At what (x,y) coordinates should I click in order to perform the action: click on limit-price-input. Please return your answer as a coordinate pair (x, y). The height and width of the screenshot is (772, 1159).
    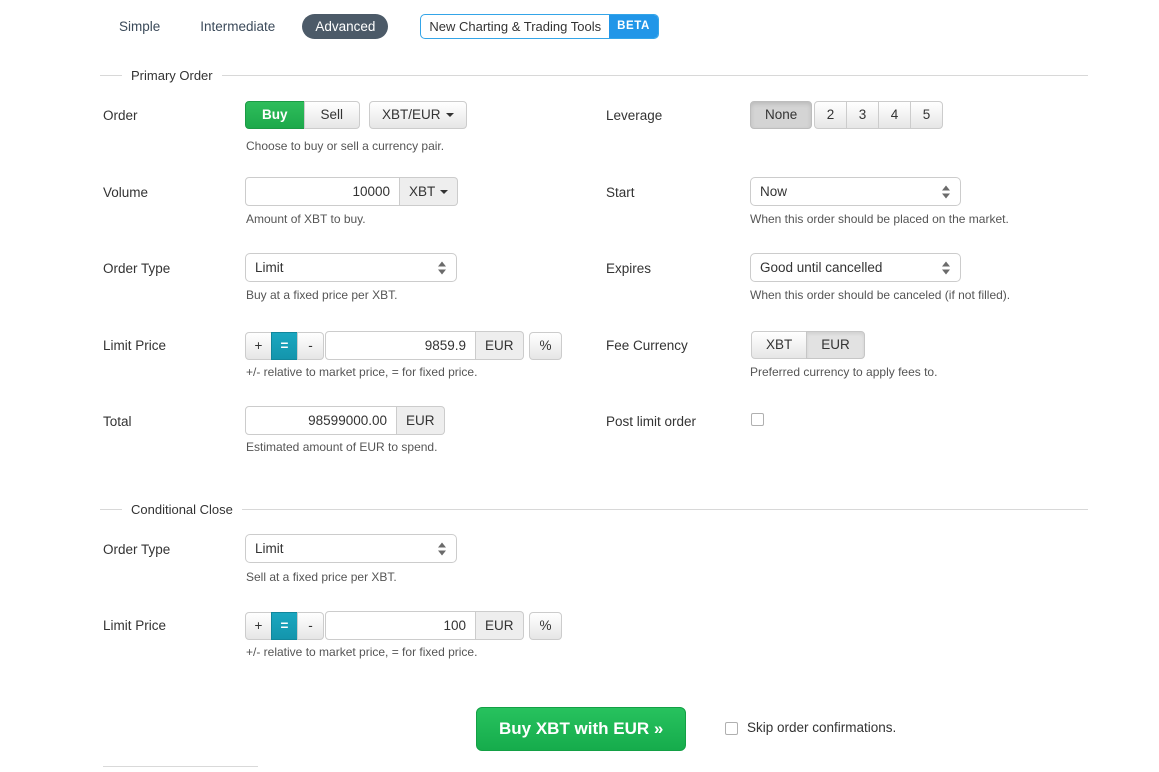
    Looking at the image, I should click on (400, 345).